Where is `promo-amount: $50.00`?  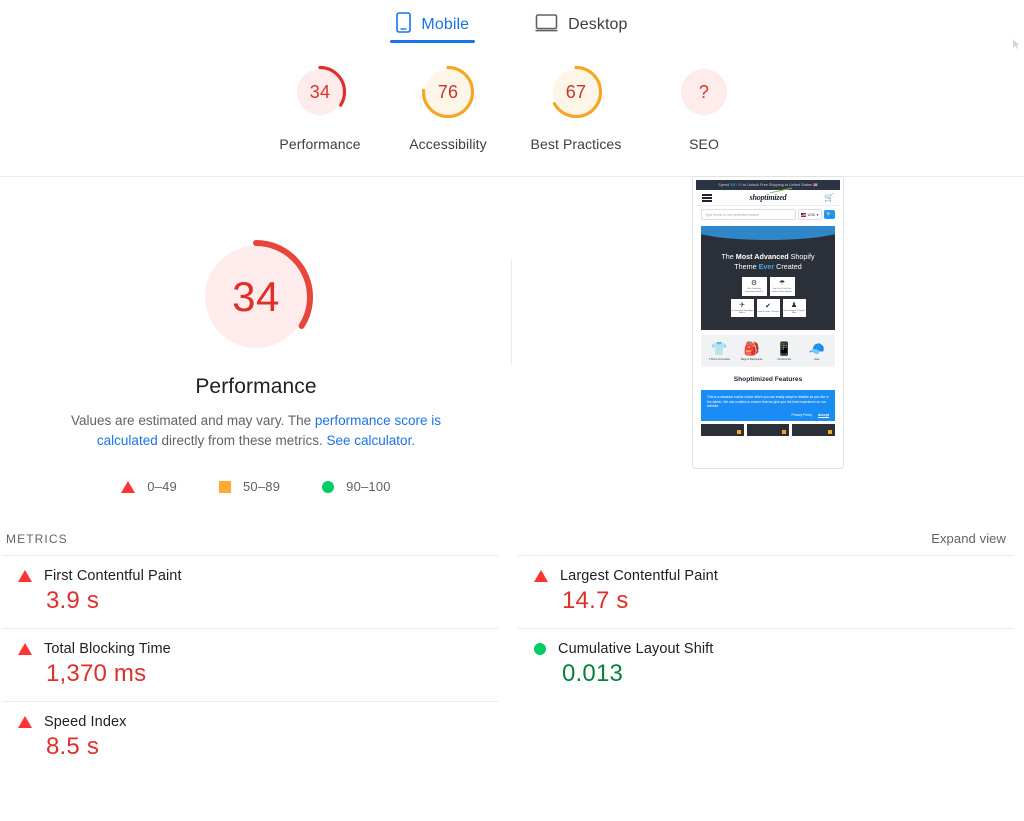 promo-amount: $50.00 is located at coordinates (736, 185).